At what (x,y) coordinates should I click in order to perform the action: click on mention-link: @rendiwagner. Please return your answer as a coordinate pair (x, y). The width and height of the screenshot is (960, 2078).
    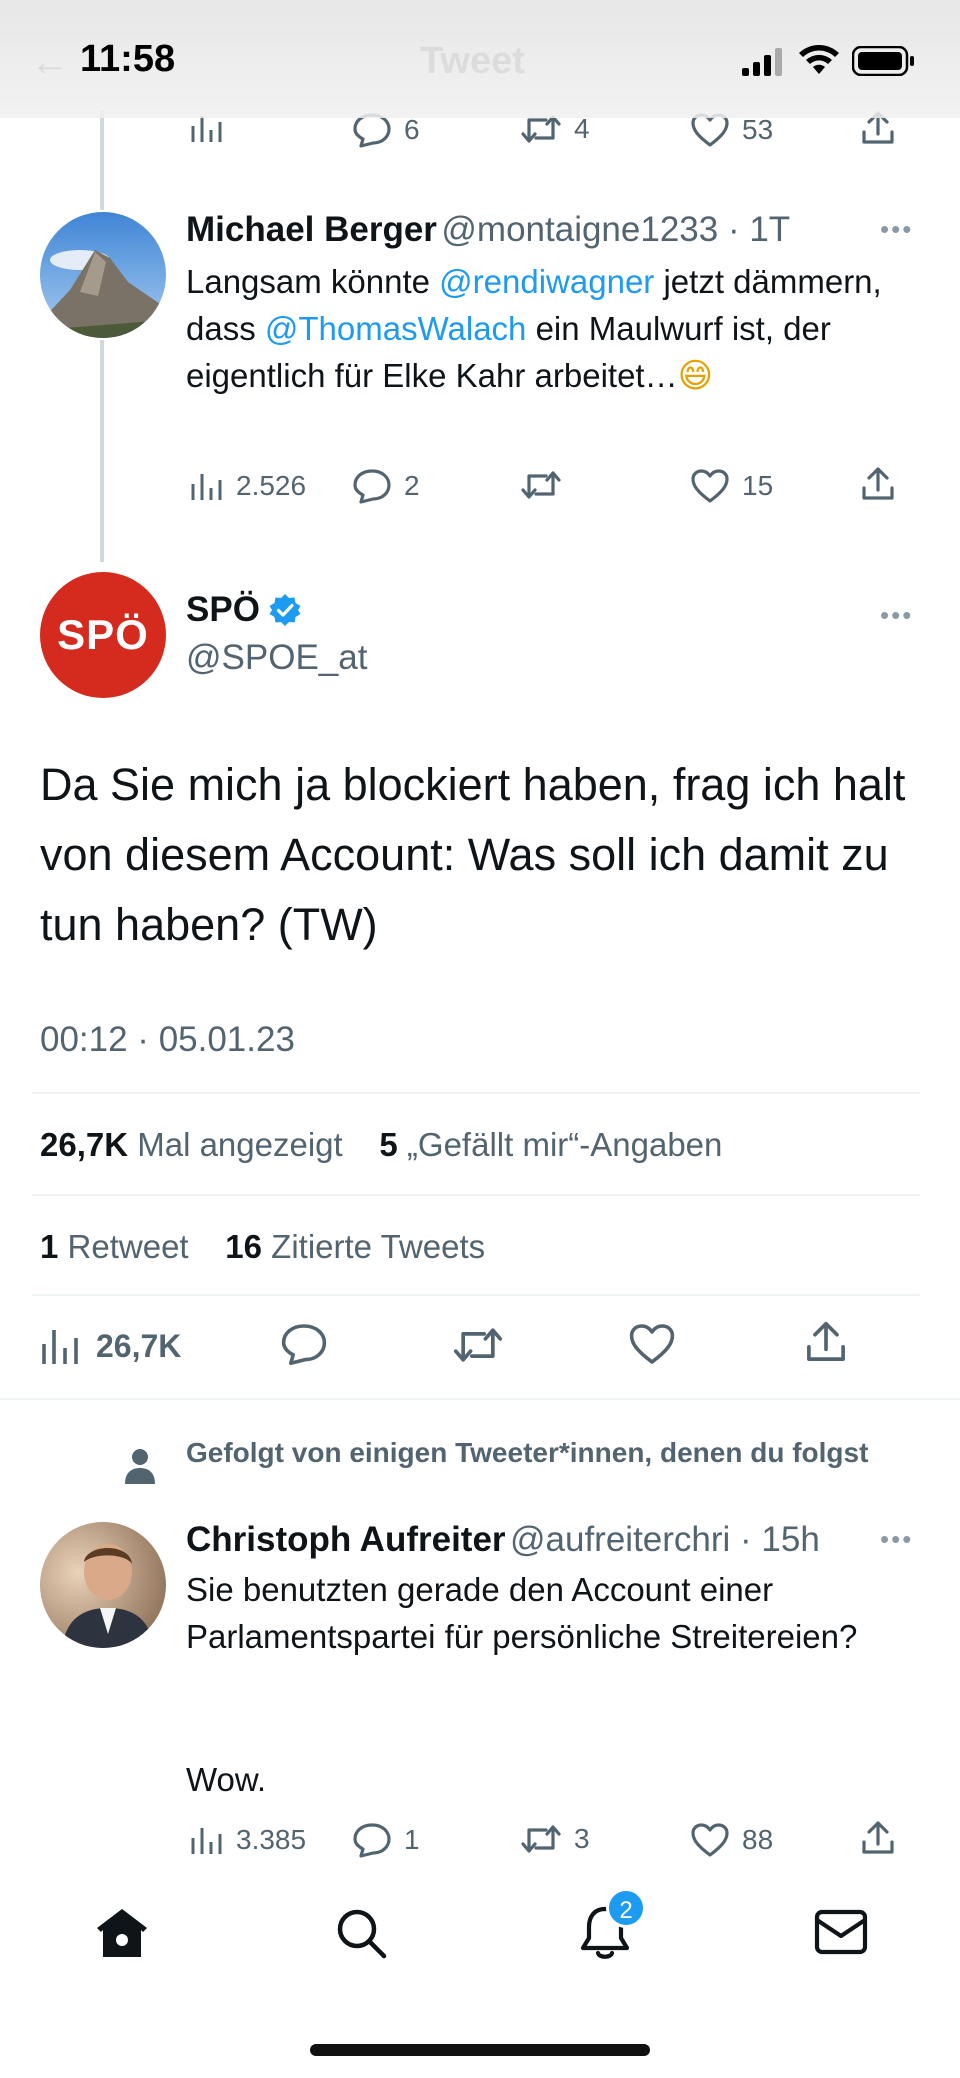
    Looking at the image, I should click on (546, 281).